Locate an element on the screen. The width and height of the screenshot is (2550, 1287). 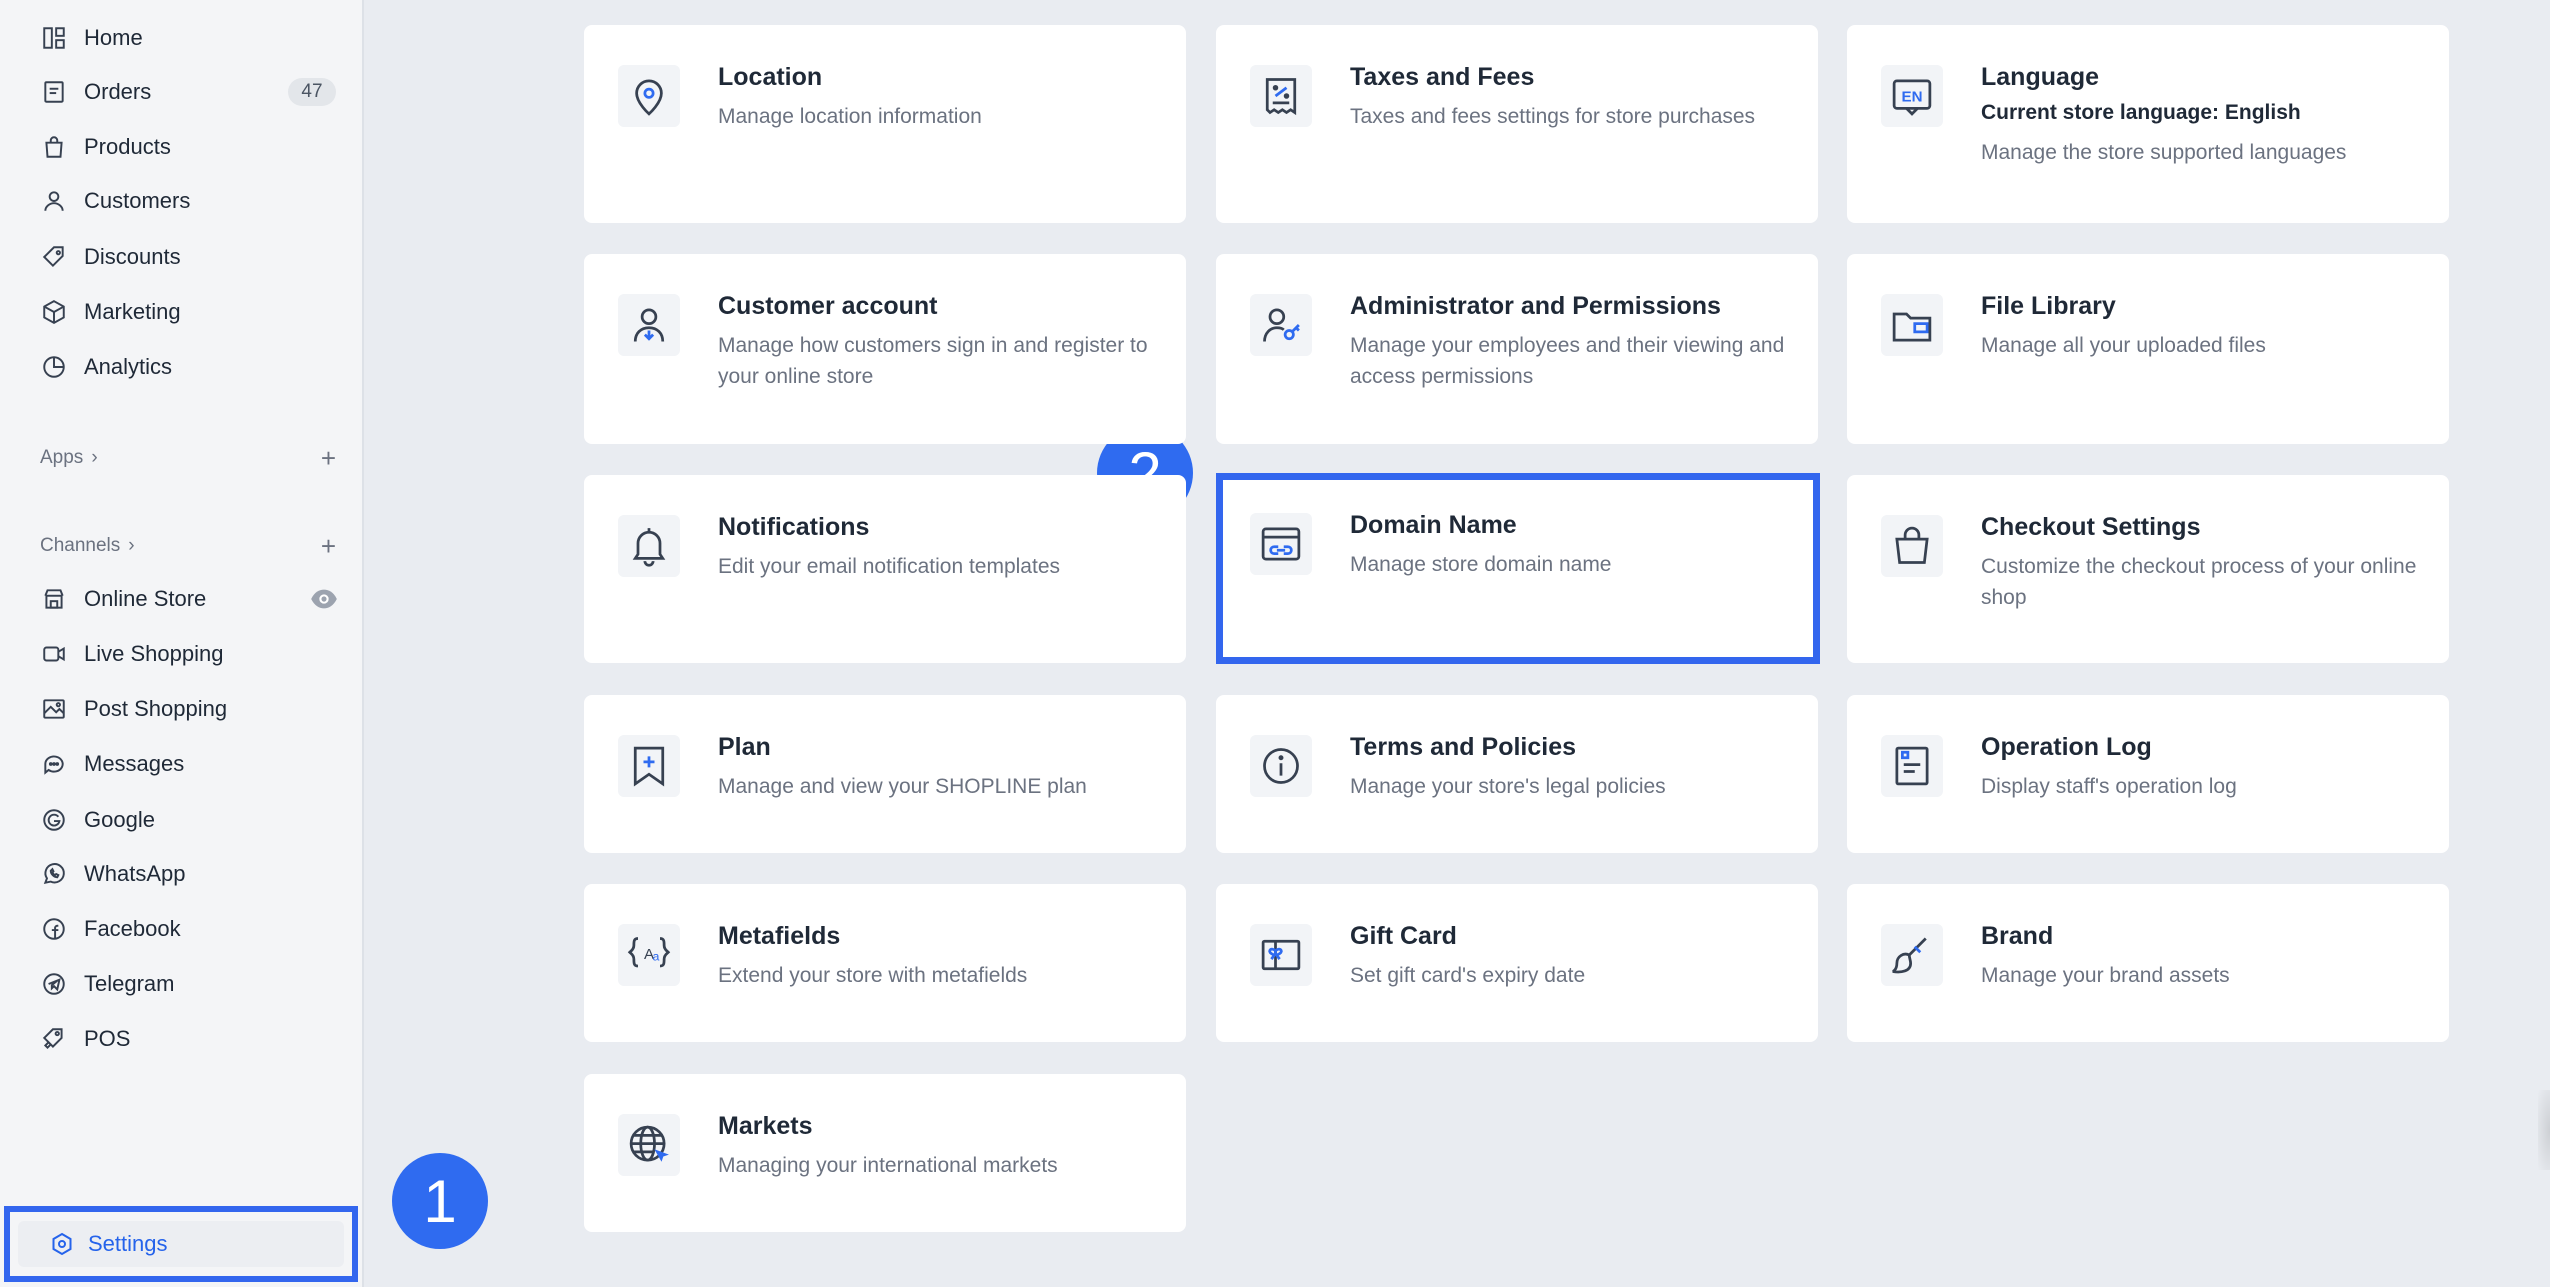
card-title: Plan is located at coordinates (744, 747).